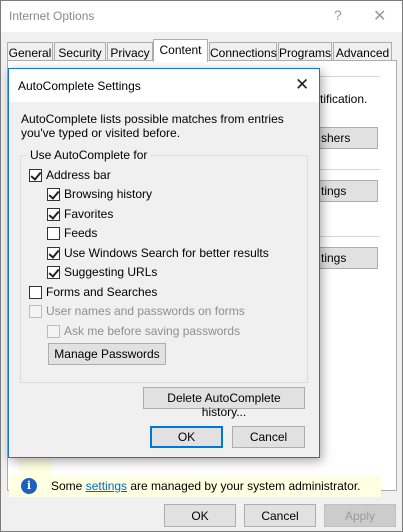 The image size is (403, 532). Describe the element at coordinates (338, 15) in the screenshot. I see `help-icon: ?` at that location.